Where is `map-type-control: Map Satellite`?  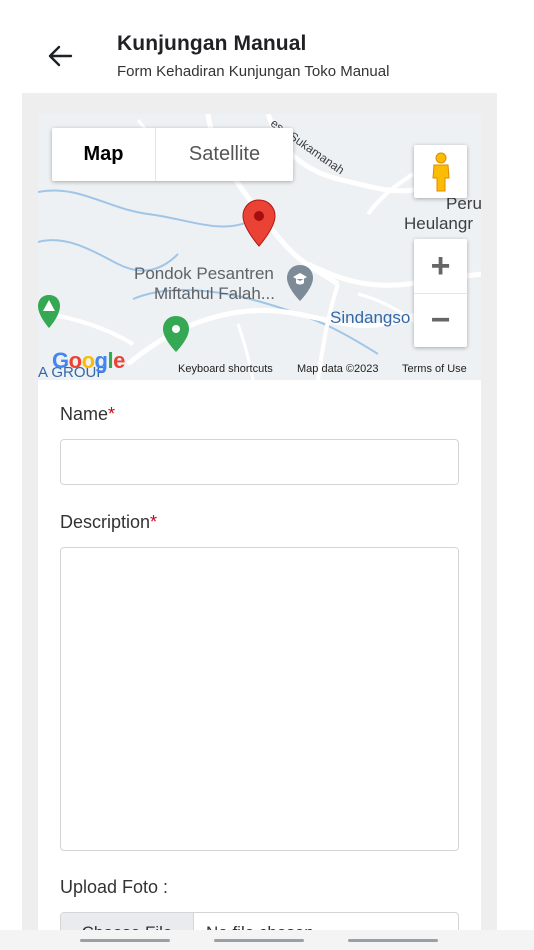
map-type-control: Map Satellite is located at coordinates (172, 154).